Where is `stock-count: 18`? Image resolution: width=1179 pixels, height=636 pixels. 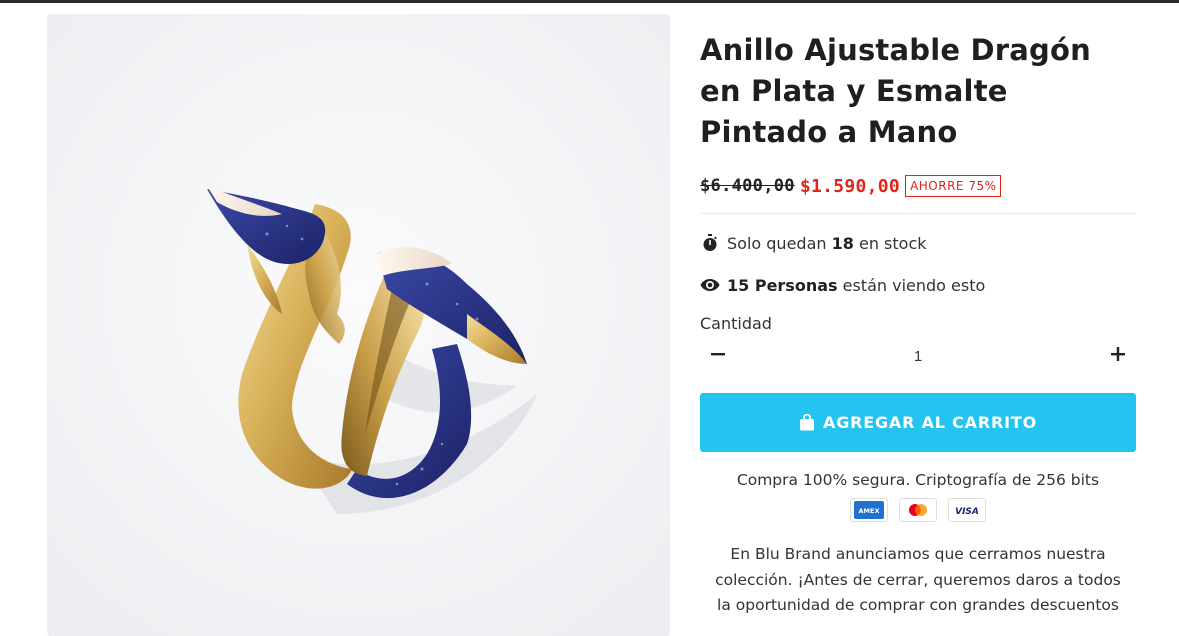 stock-count: 18 is located at coordinates (842, 243).